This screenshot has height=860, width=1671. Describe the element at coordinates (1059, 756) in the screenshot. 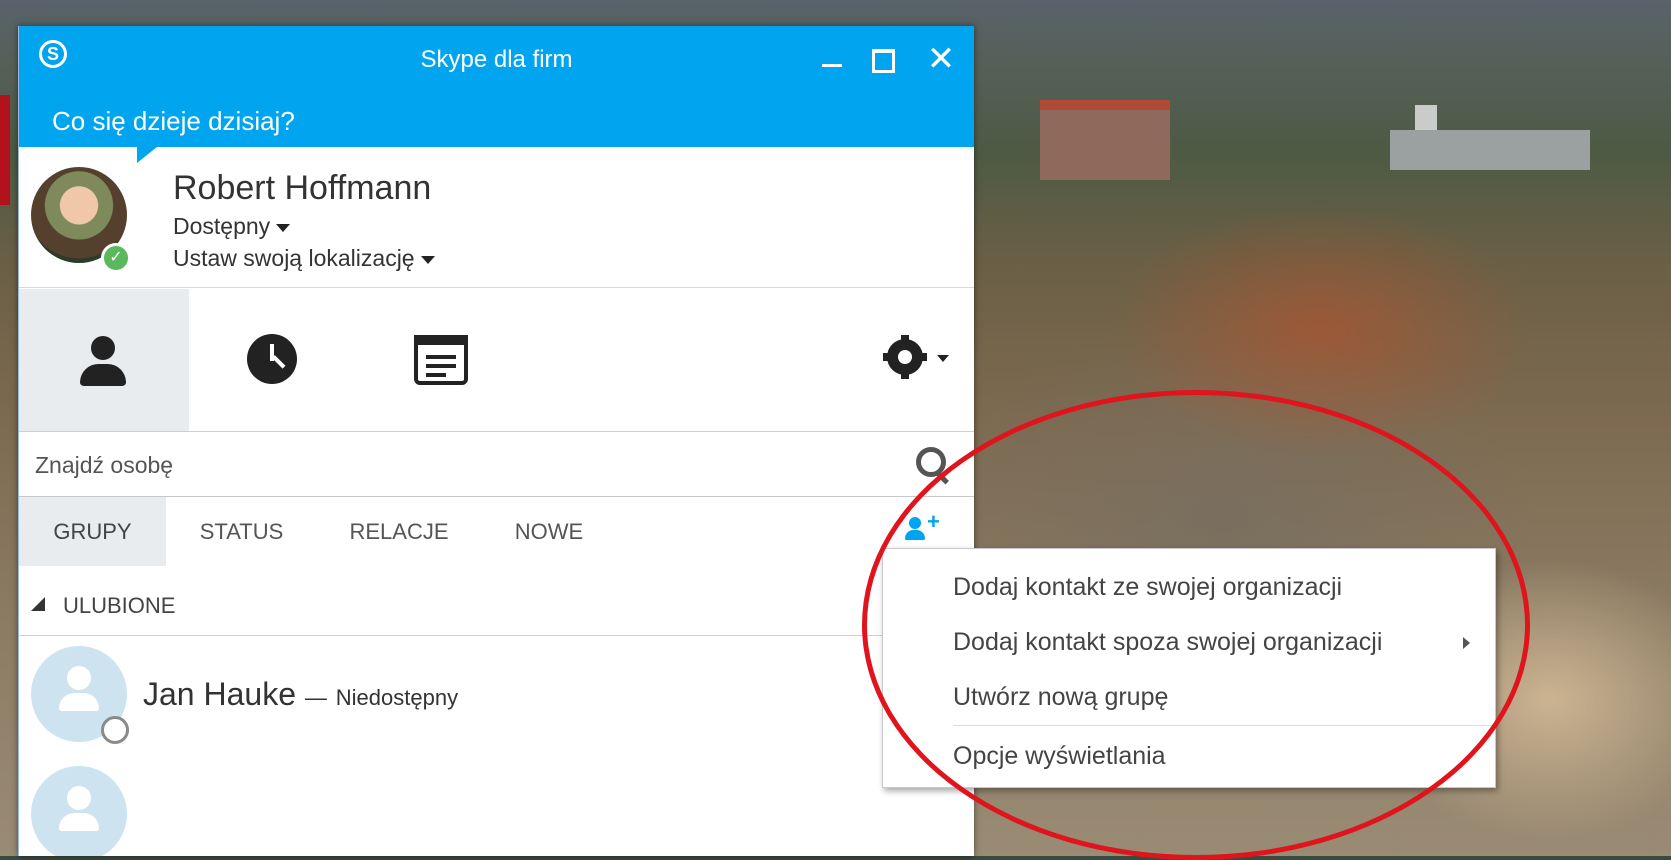

I see `menu-item-label: Opcje wyświetlania` at that location.